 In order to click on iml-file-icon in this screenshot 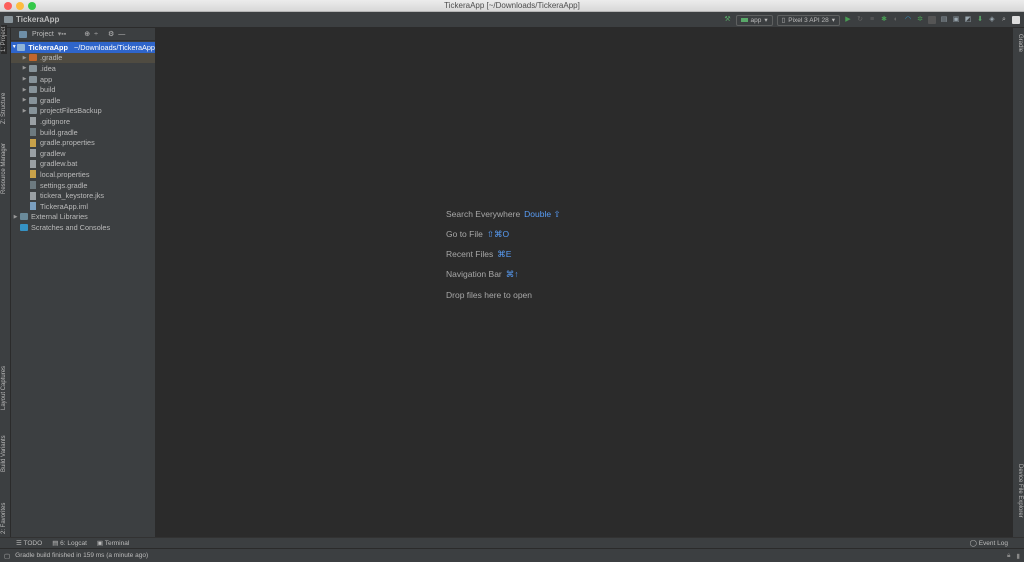, I will do `click(33, 206)`.